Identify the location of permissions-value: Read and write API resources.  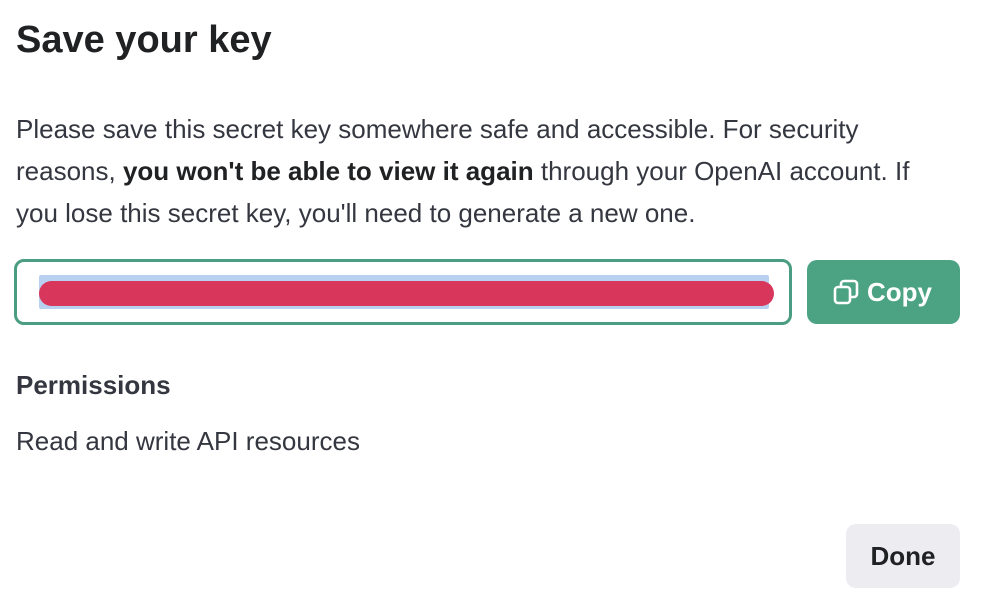
(188, 441).